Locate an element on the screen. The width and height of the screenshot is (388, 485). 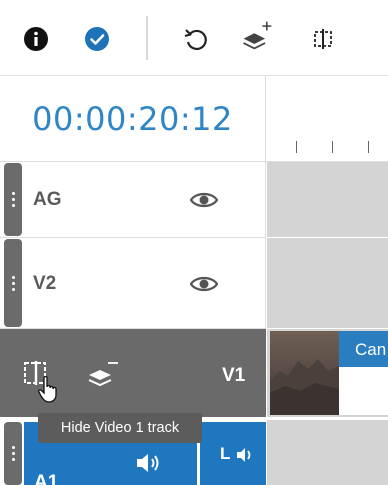
undo-button is located at coordinates (196, 39).